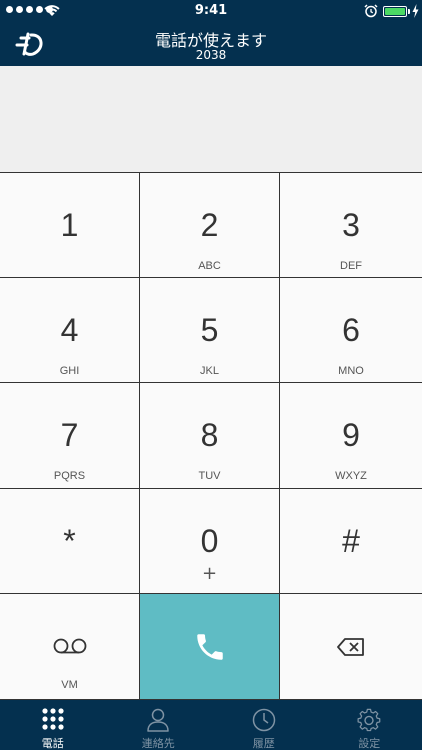  I want to click on tab-history-label: 履歴, so click(263, 743).